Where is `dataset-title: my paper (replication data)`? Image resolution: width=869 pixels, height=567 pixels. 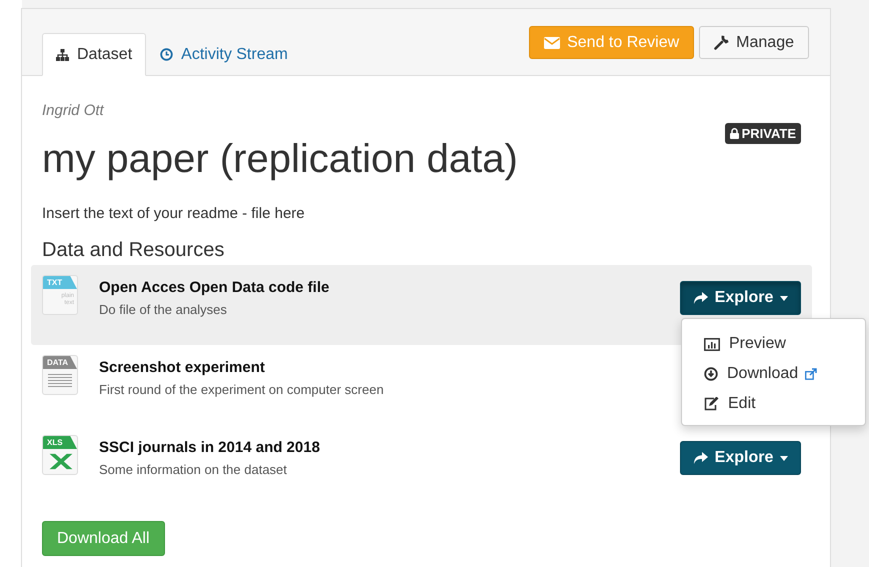 dataset-title: my paper (replication data) is located at coordinates (280, 159).